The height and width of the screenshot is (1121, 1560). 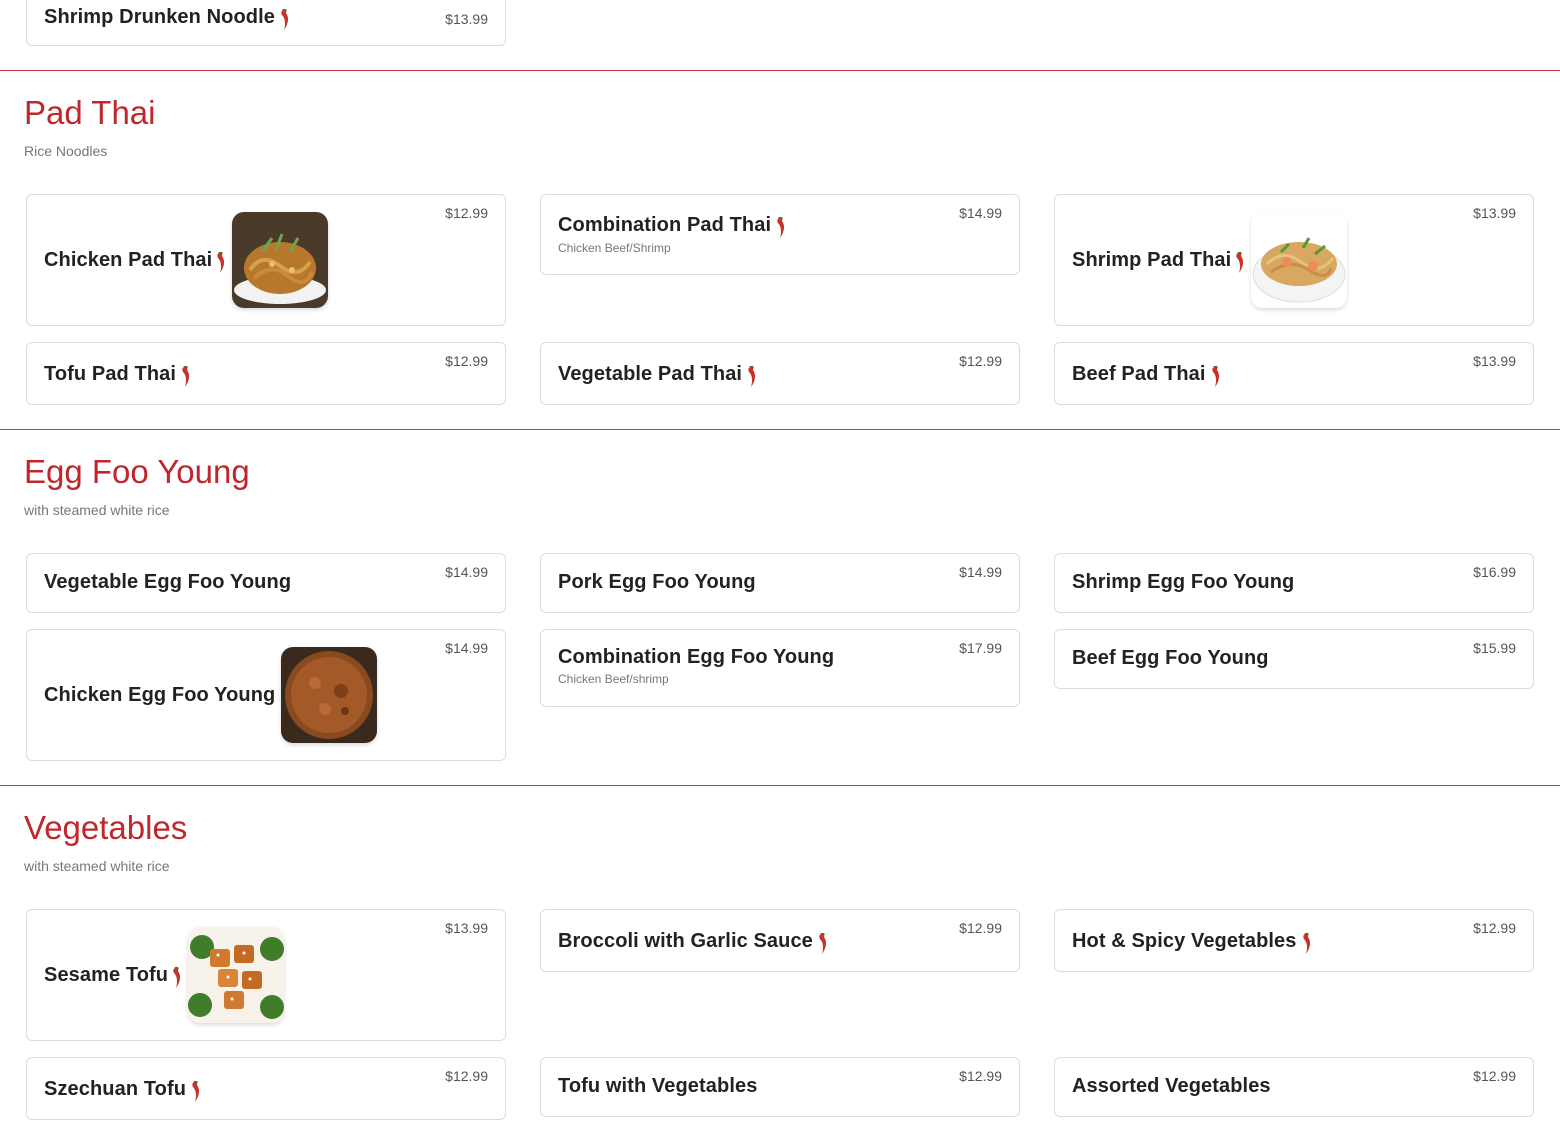 I want to click on menu-item-description: Chicken Beef/shrimp, so click(x=613, y=679).